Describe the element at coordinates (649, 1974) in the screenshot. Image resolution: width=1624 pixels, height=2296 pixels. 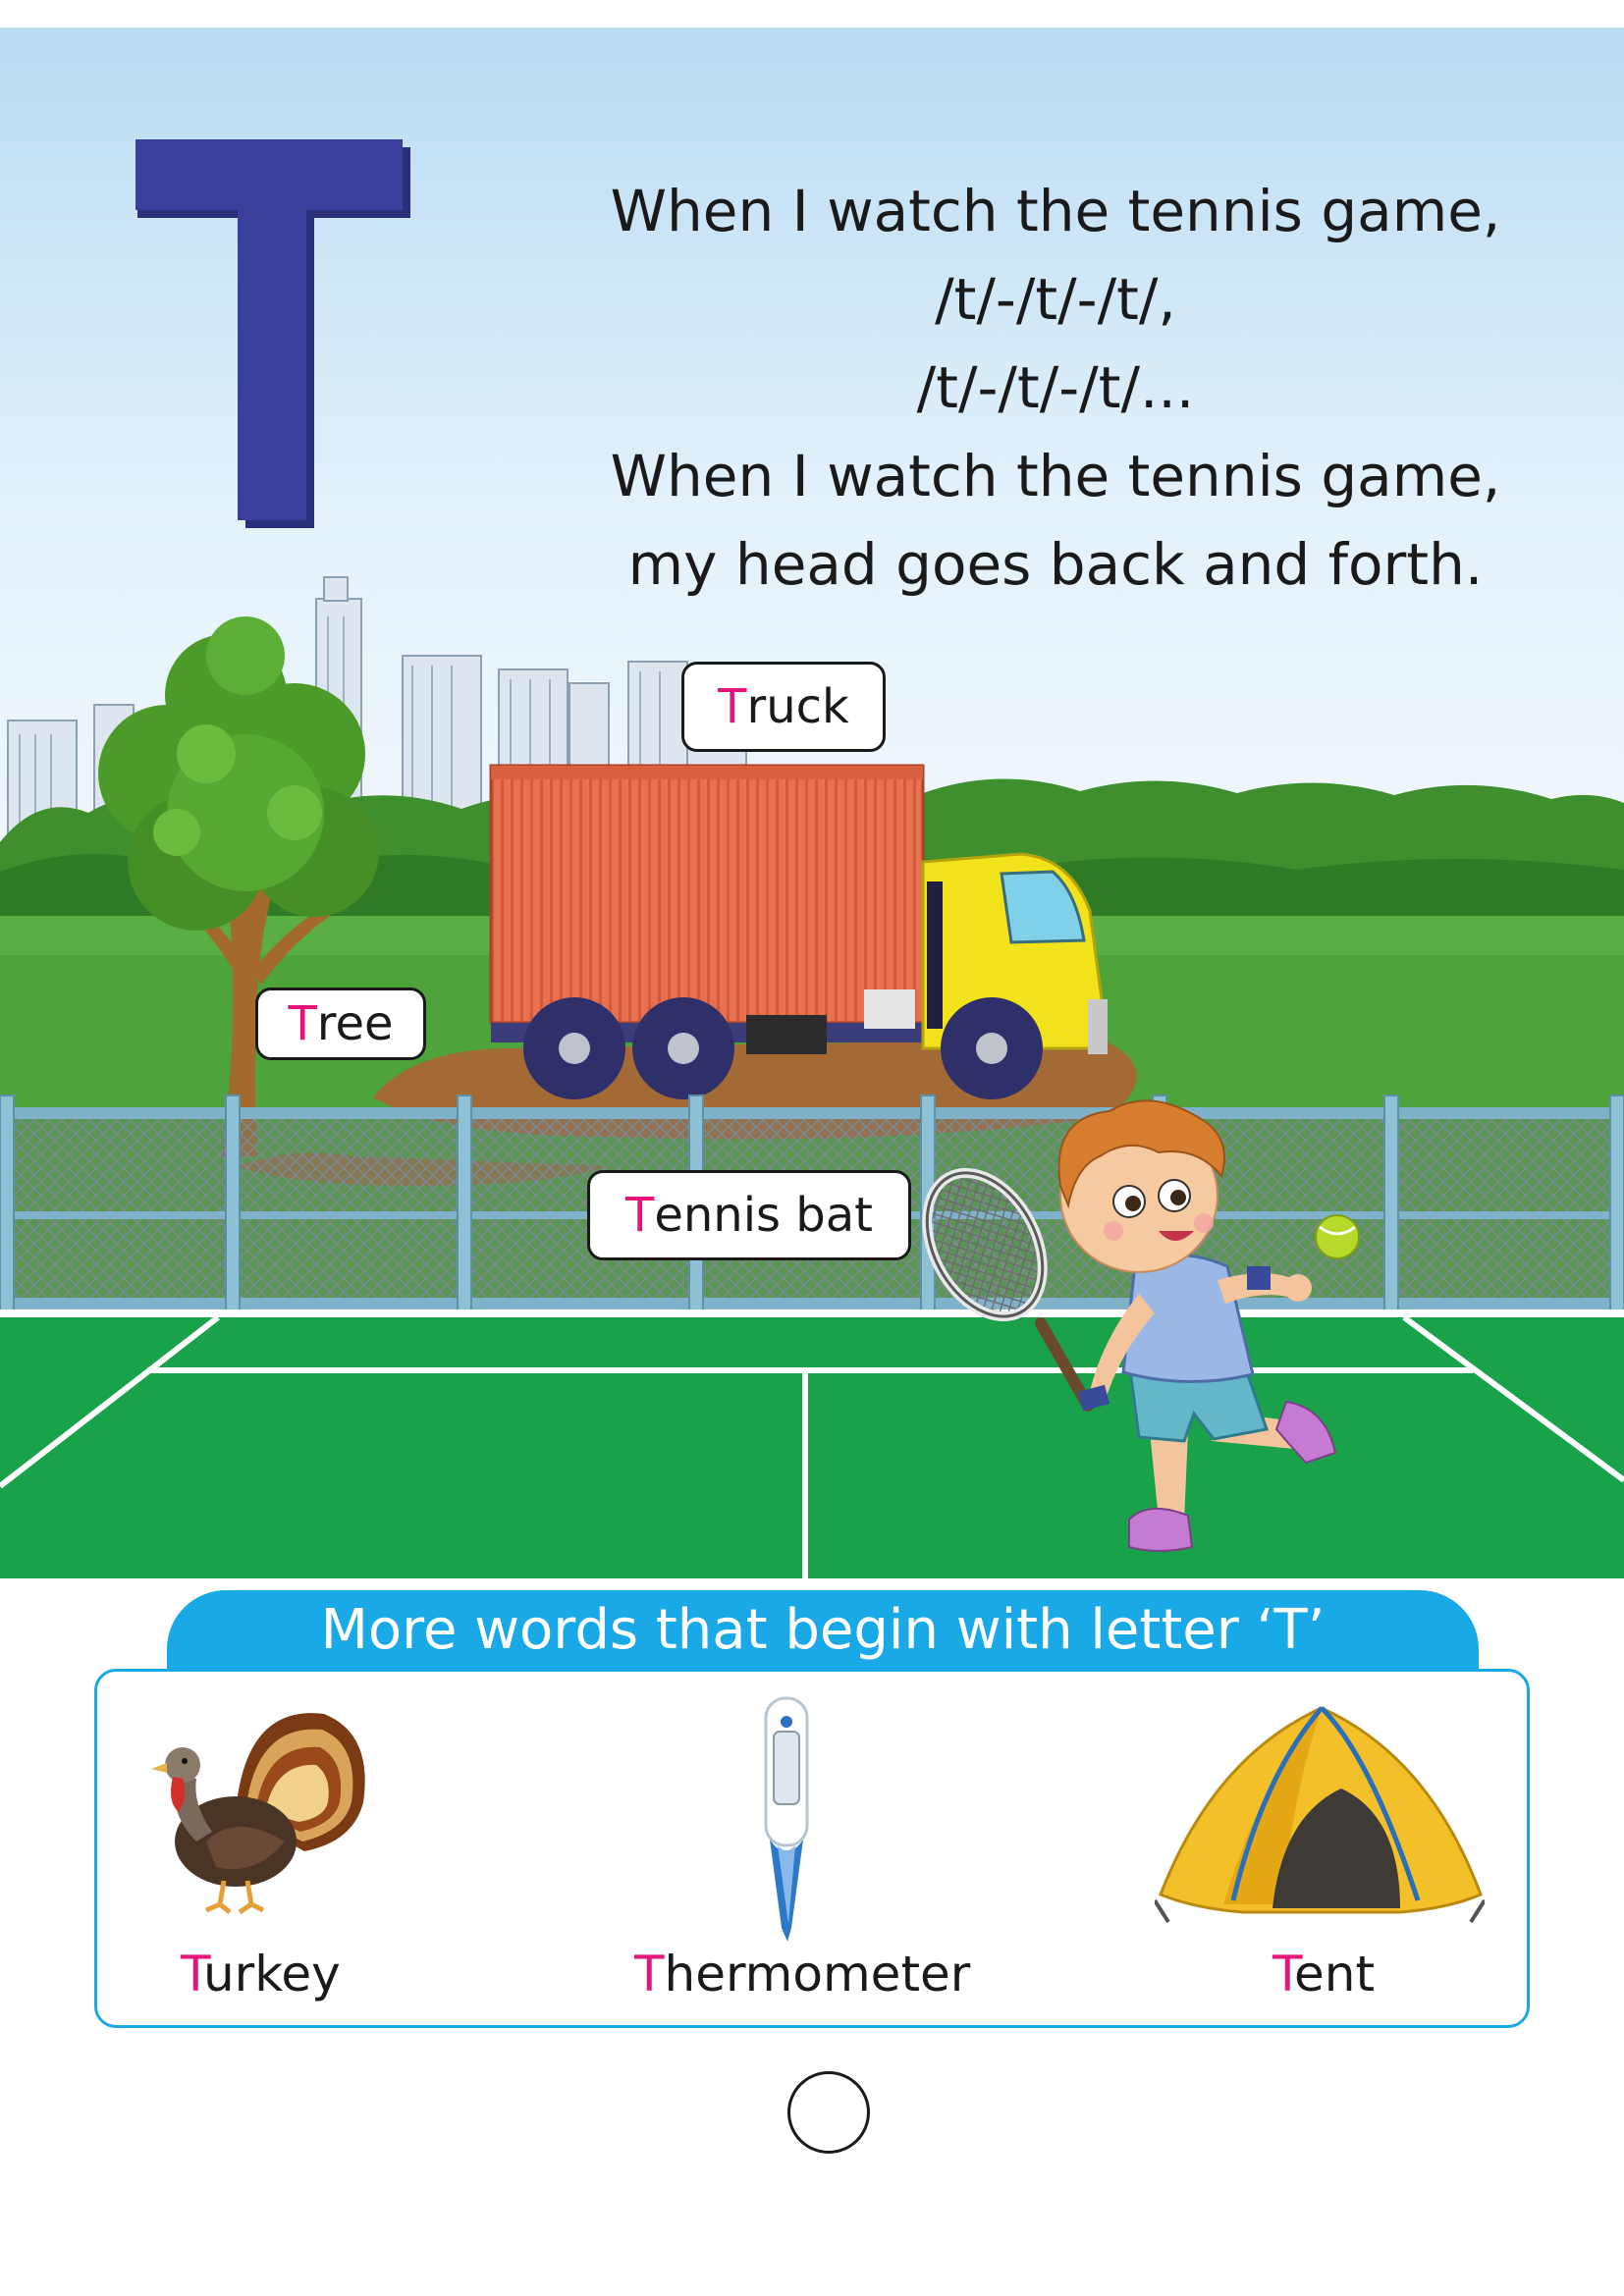
I see `word-thermometer-first-letter: T` at that location.